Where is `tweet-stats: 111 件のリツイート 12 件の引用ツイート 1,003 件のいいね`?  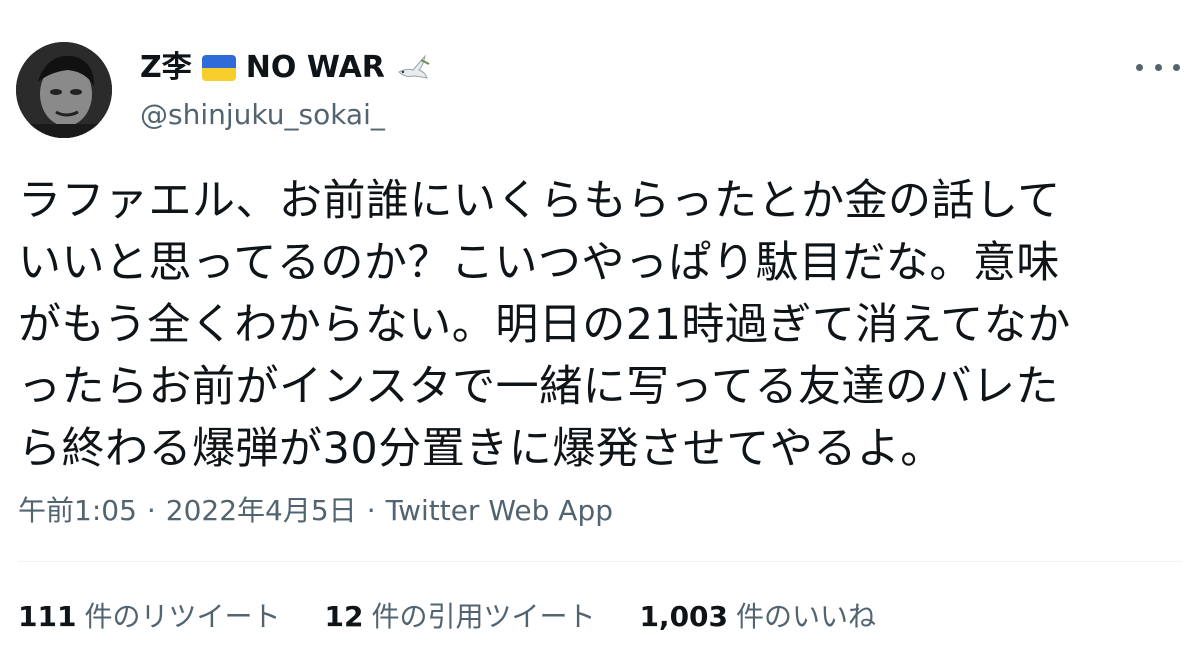
tweet-stats: 111 件のリツイート 12 件の引用ツイート 1,003 件のいいね is located at coordinates (447, 617).